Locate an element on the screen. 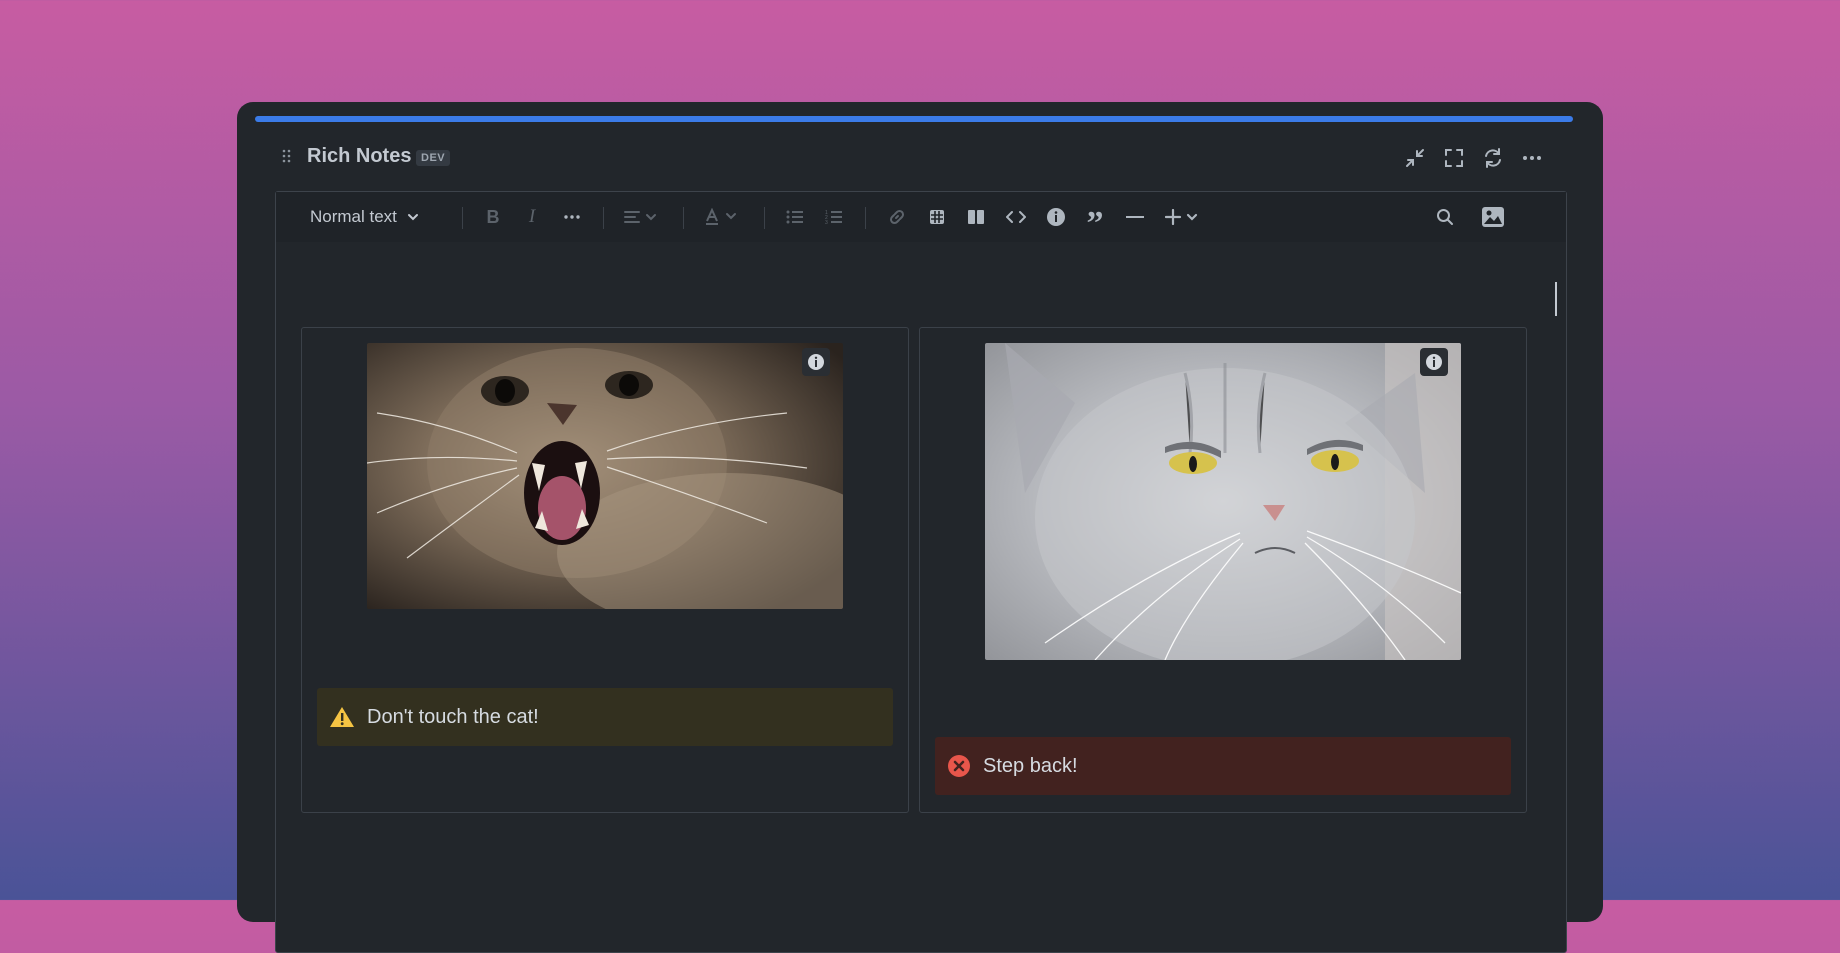 The height and width of the screenshot is (953, 1840). refresh-icon is located at coordinates (1493, 158).